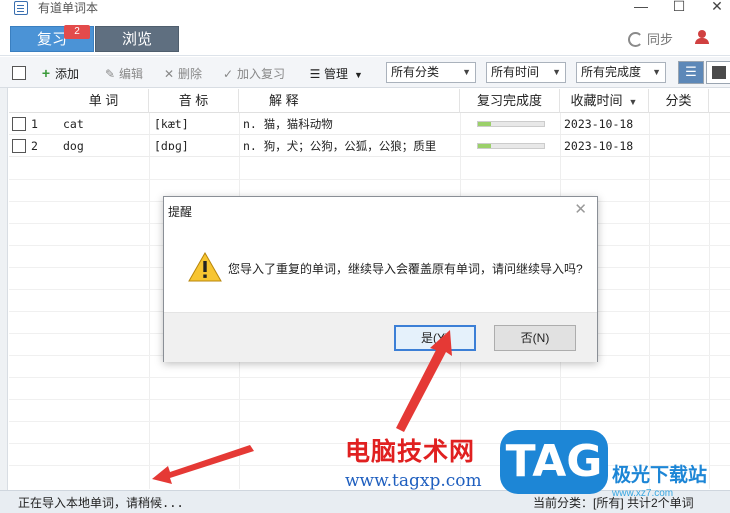 The image size is (730, 513). Describe the element at coordinates (73, 146) in the screenshot. I see `row-word: dog` at that location.